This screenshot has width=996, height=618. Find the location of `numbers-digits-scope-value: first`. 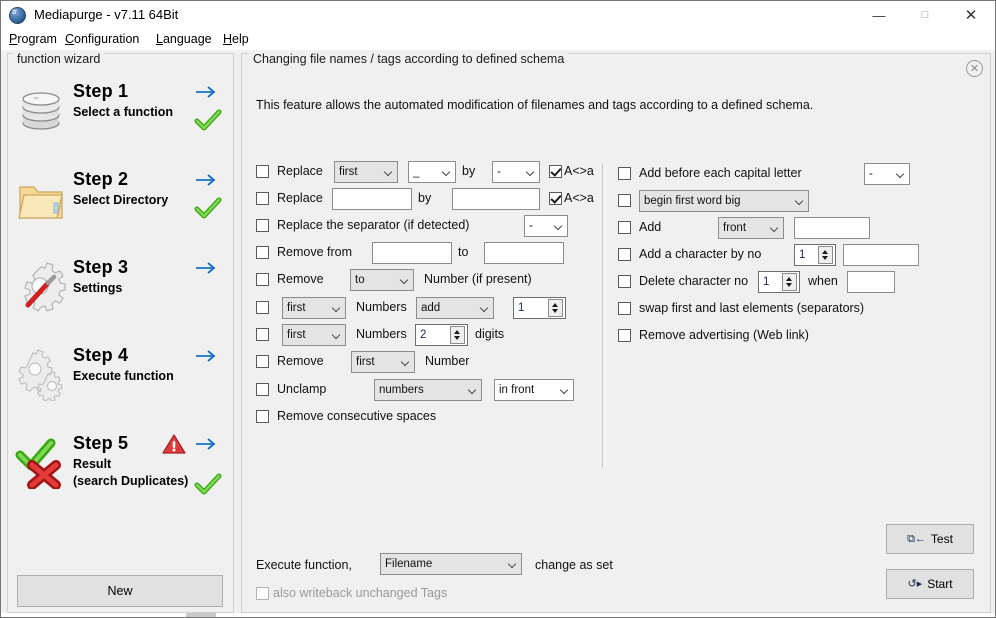

numbers-digits-scope-value: first is located at coordinates (296, 335).